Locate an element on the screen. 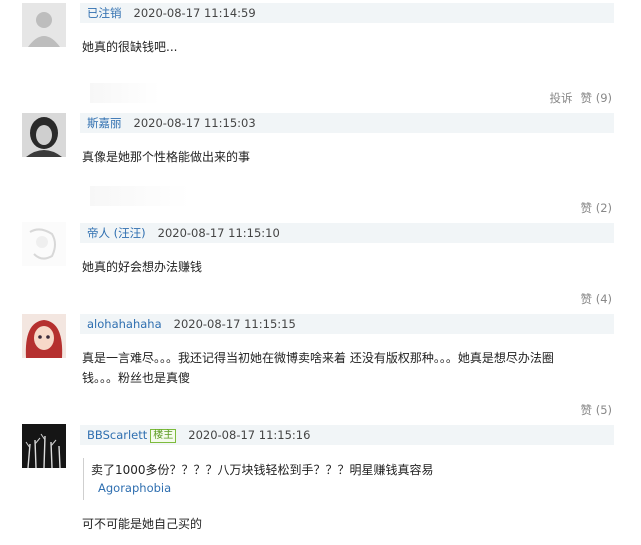 The height and width of the screenshot is (545, 641). timestamp: 2020-08-17 11:15:03 is located at coordinates (194, 123).